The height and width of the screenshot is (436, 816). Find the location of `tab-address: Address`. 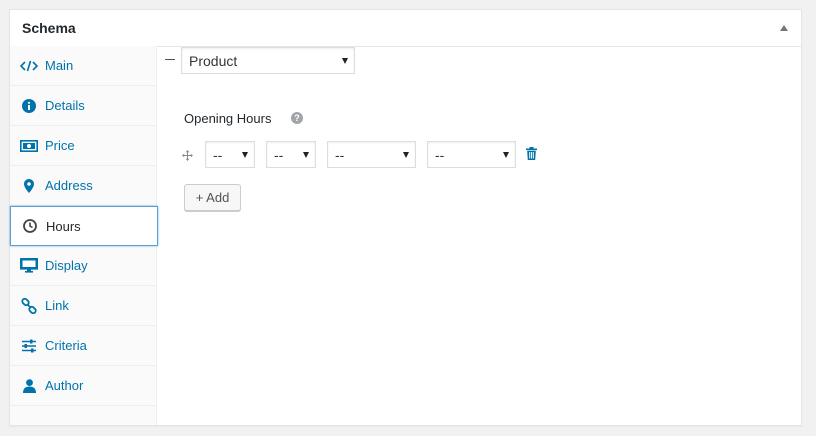

tab-address: Address is located at coordinates (83, 186).